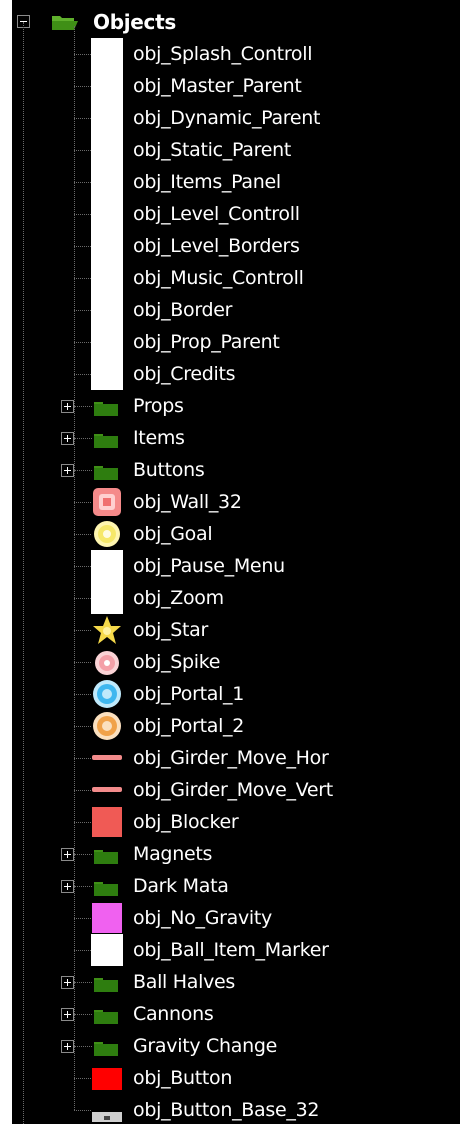  Describe the element at coordinates (236, 1046) in the screenshot. I see `tree-folder-gravity-change: Gravity Change` at that location.